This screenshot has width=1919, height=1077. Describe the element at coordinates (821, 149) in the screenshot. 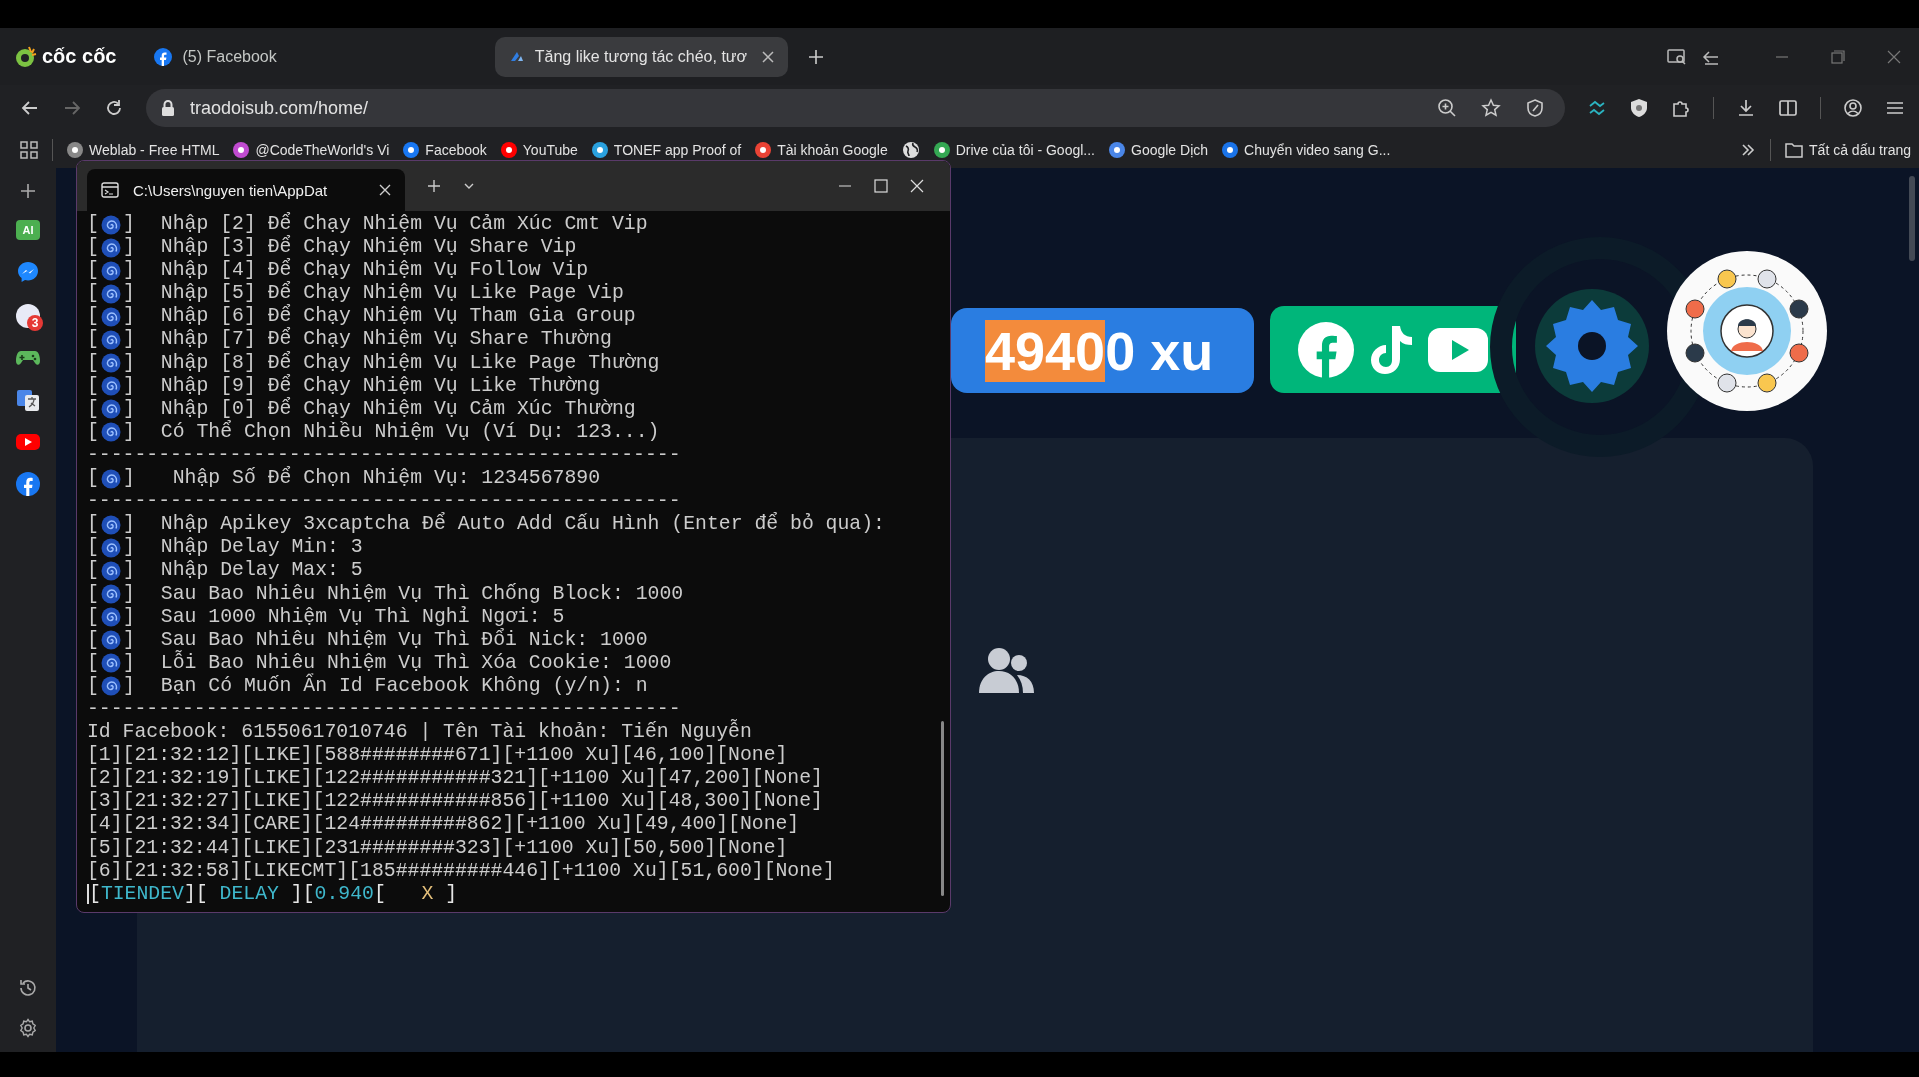

I see `bookmark-link: Tài khoản Google` at that location.